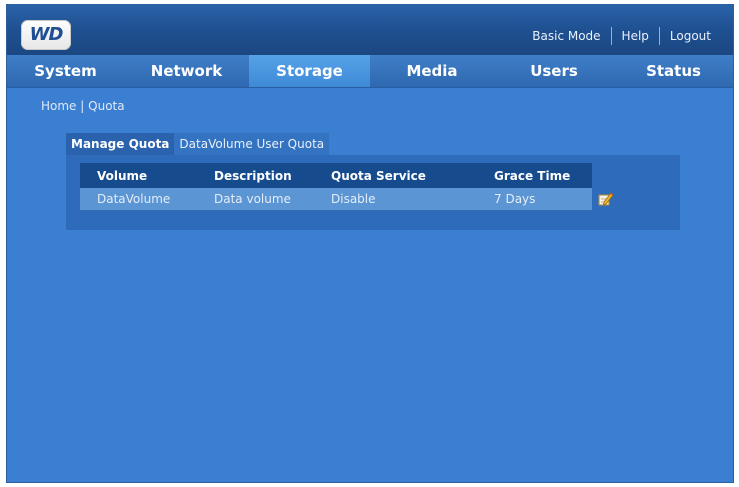 Image resolution: width=739 pixels, height=487 pixels. I want to click on breadcrumb-current: Quota, so click(106, 106).